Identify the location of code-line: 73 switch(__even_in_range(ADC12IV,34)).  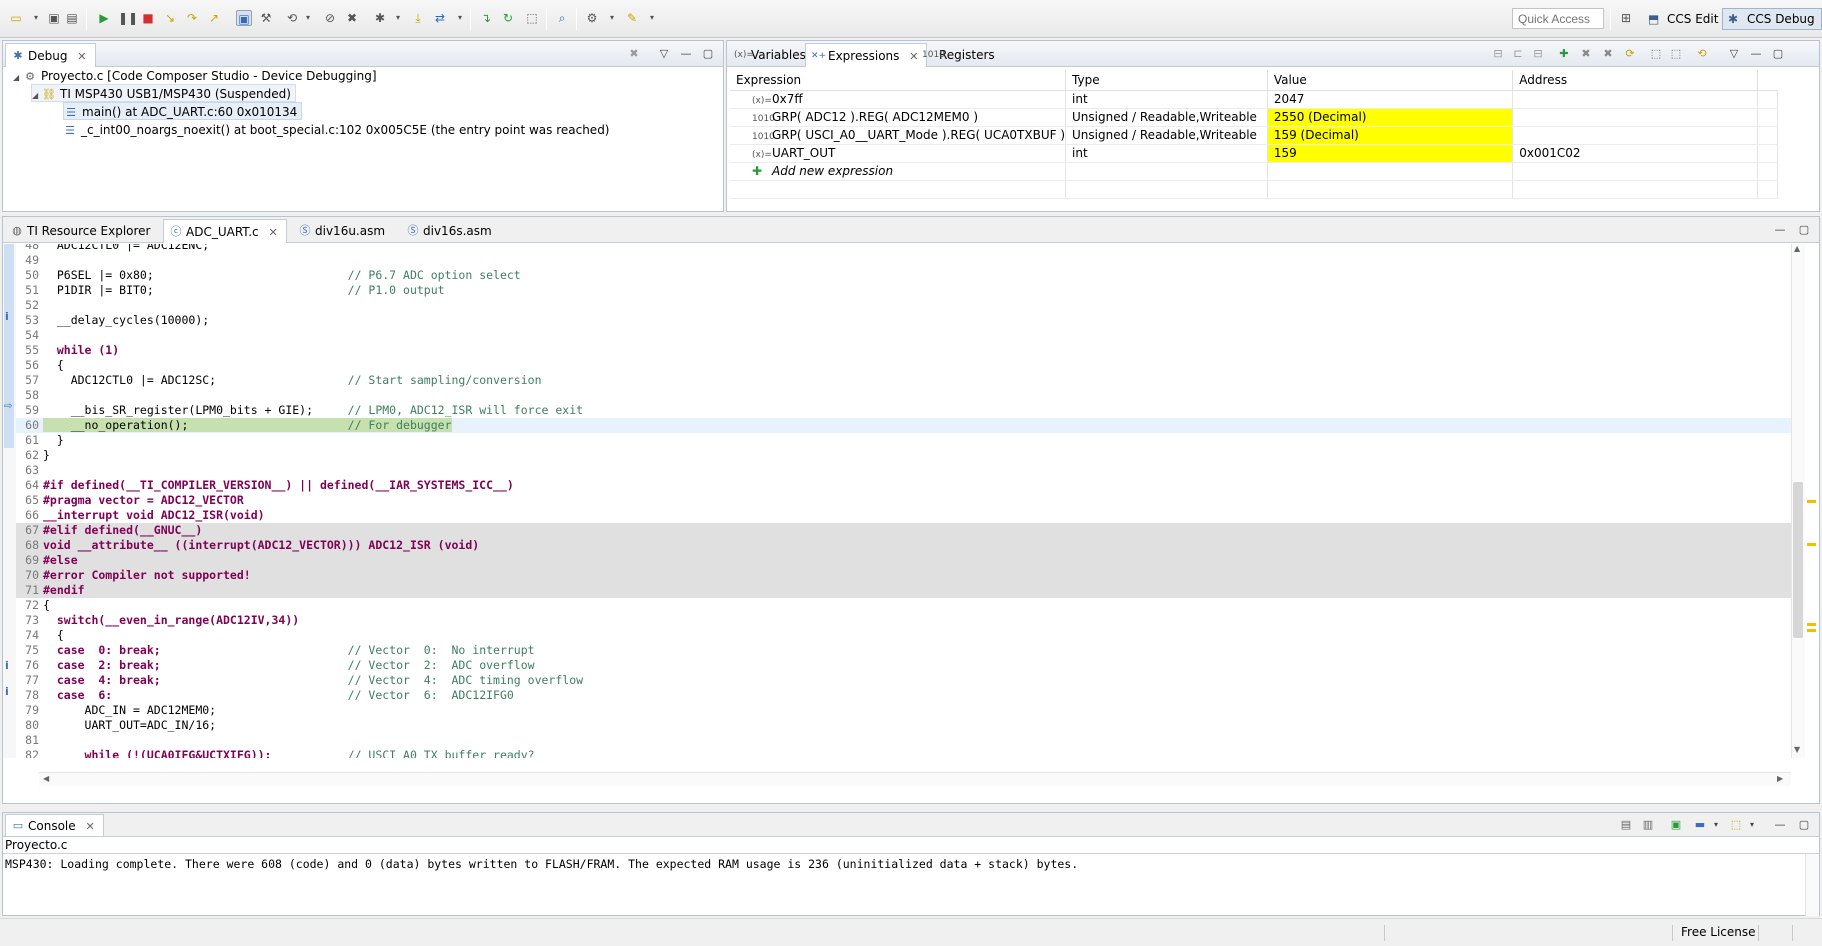
(898, 620).